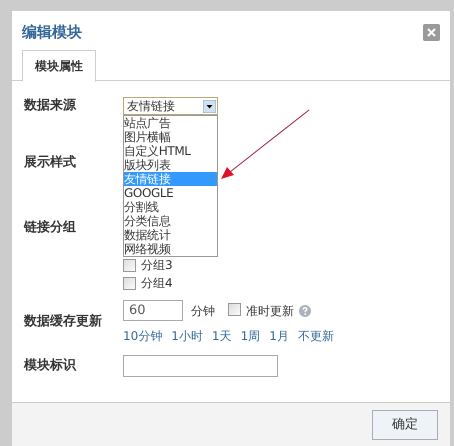 This screenshot has height=446, width=454. What do you see at coordinates (142, 336) in the screenshot?
I see `preset-link: 10分钟` at bounding box center [142, 336].